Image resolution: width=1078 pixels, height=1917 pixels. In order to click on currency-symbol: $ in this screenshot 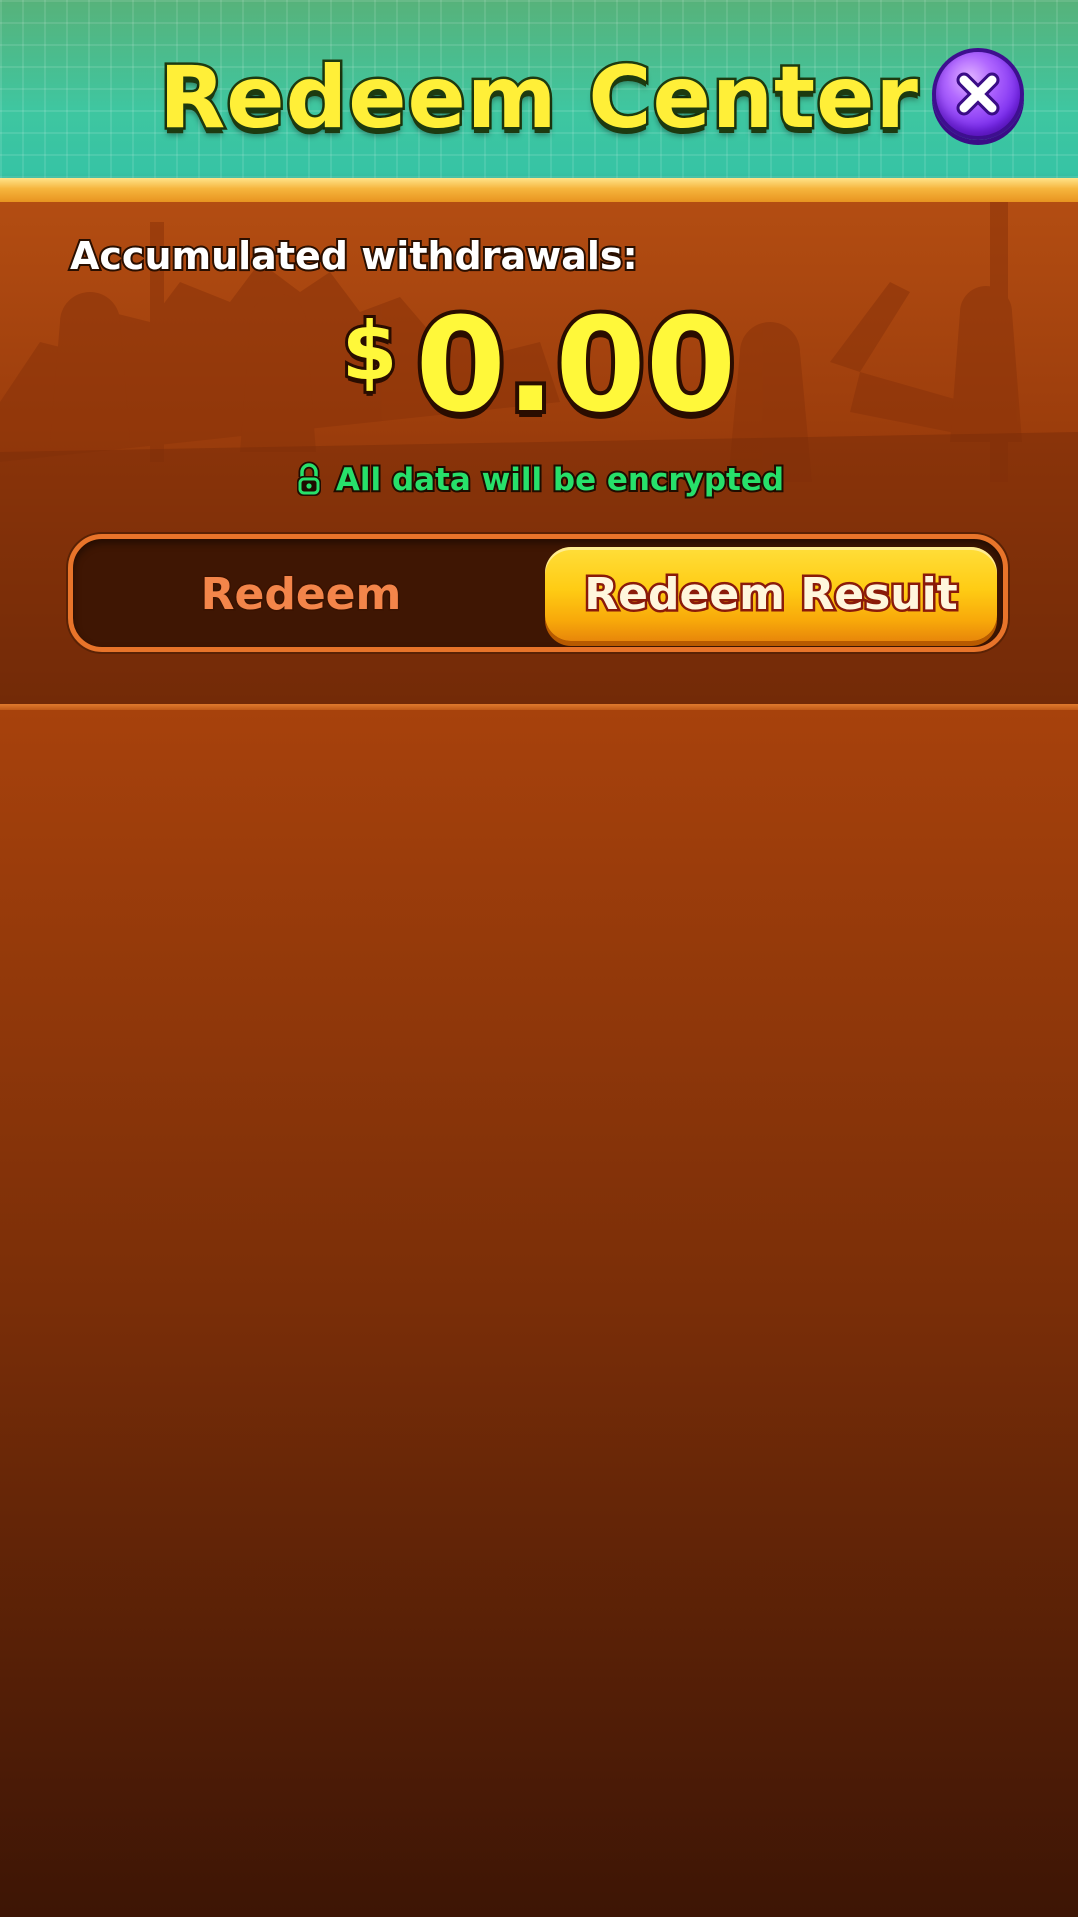, I will do `click(370, 351)`.